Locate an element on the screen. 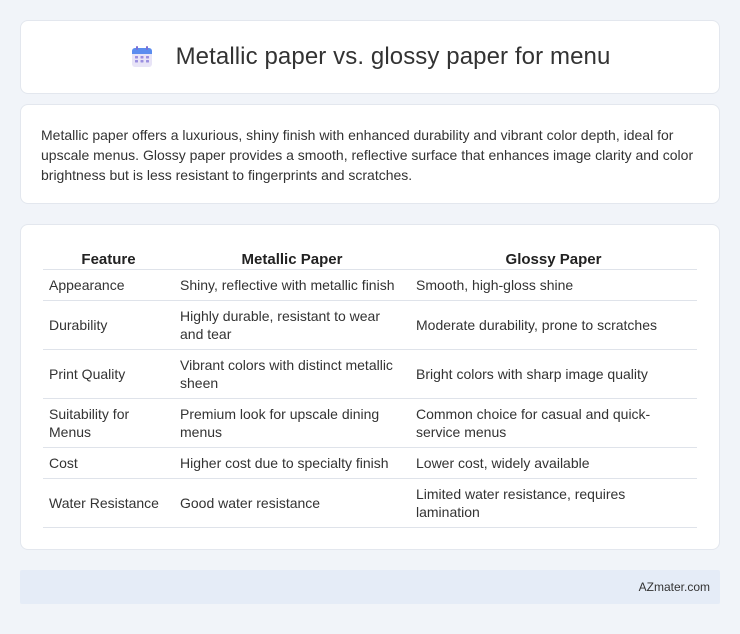  glossy-cell: Lower cost, widely available is located at coordinates (553, 463).